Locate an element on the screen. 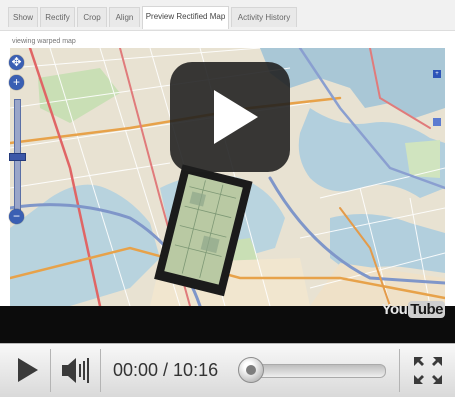  tab-crop: Crop is located at coordinates (92, 17).